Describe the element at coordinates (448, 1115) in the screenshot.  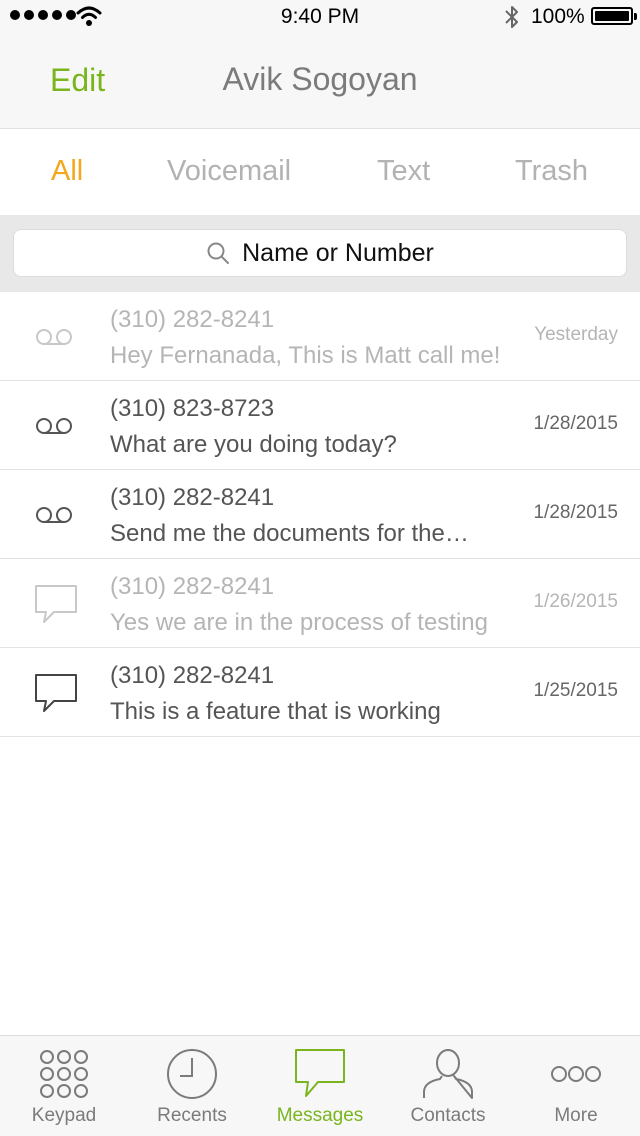
I see `tab-label: Contacts` at that location.